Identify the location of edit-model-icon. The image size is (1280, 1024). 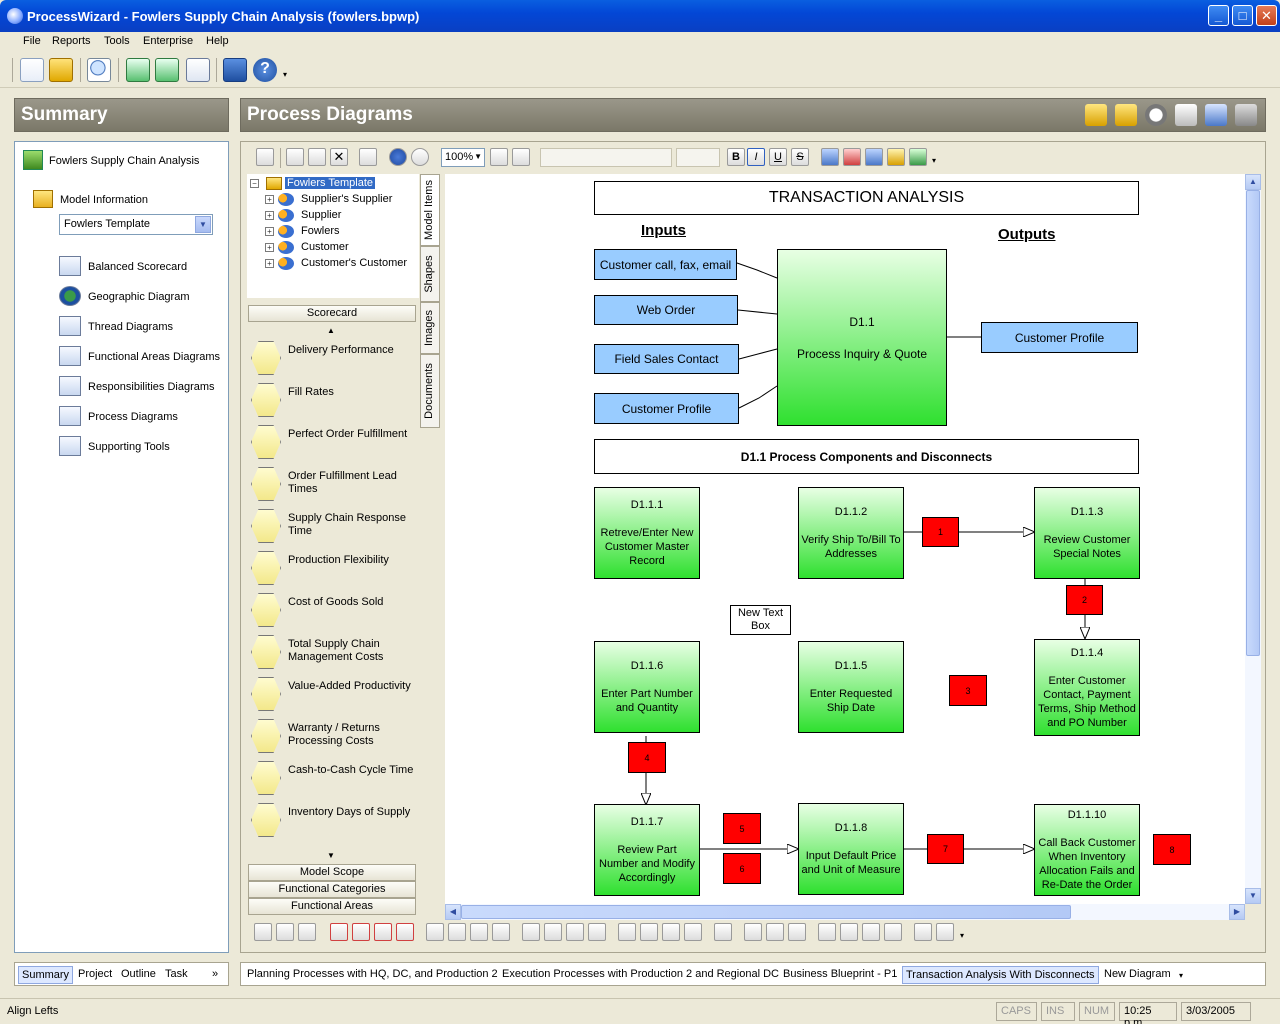
(1126, 115).